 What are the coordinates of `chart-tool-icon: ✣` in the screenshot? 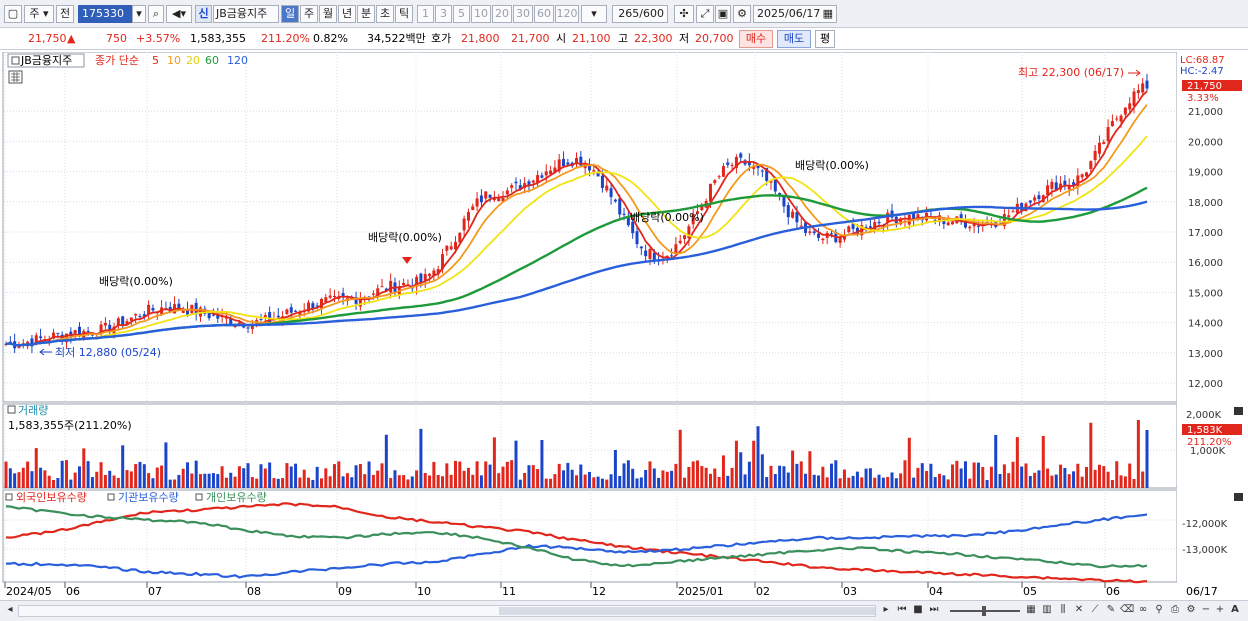 It's located at (684, 14).